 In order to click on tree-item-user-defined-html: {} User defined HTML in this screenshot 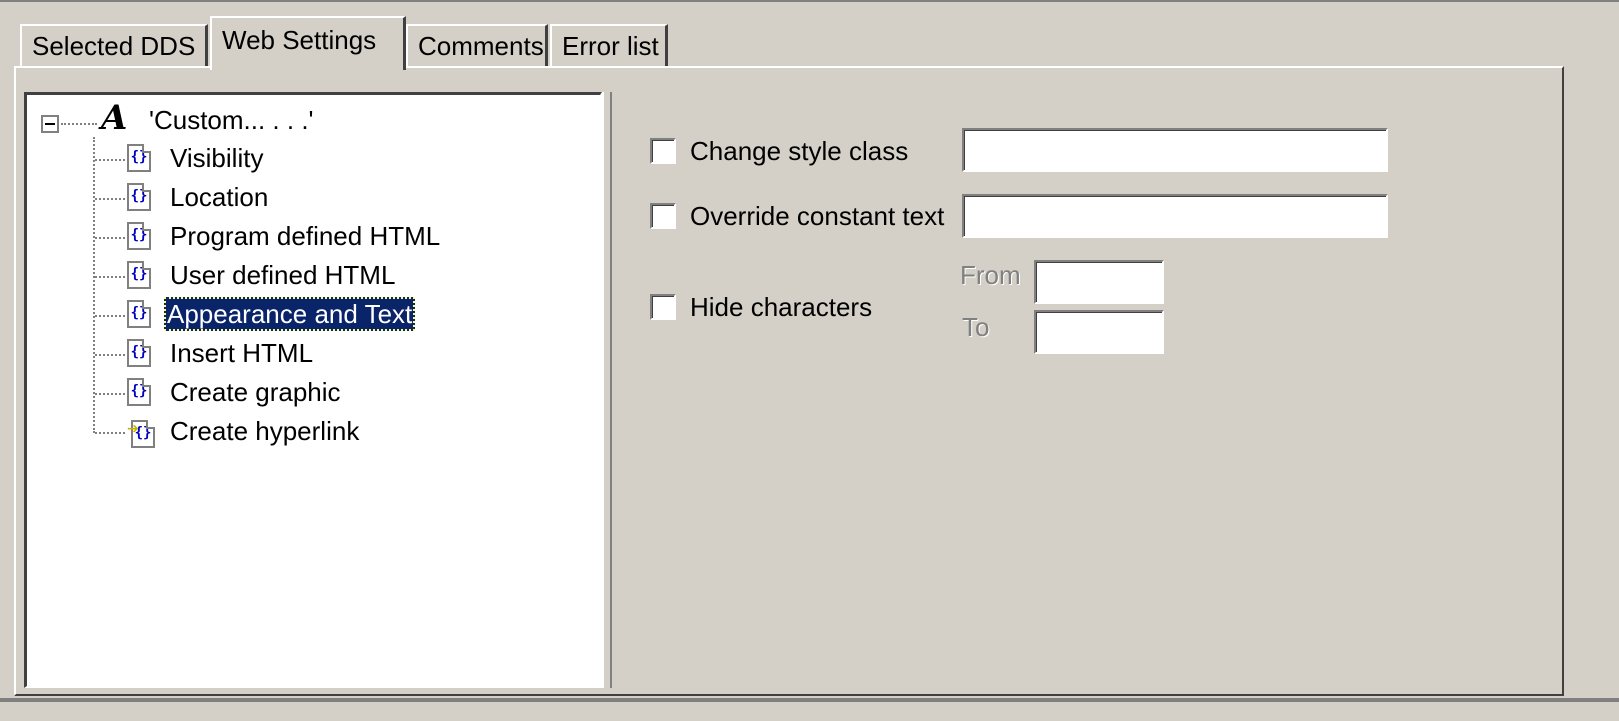, I will do `click(312, 275)`.